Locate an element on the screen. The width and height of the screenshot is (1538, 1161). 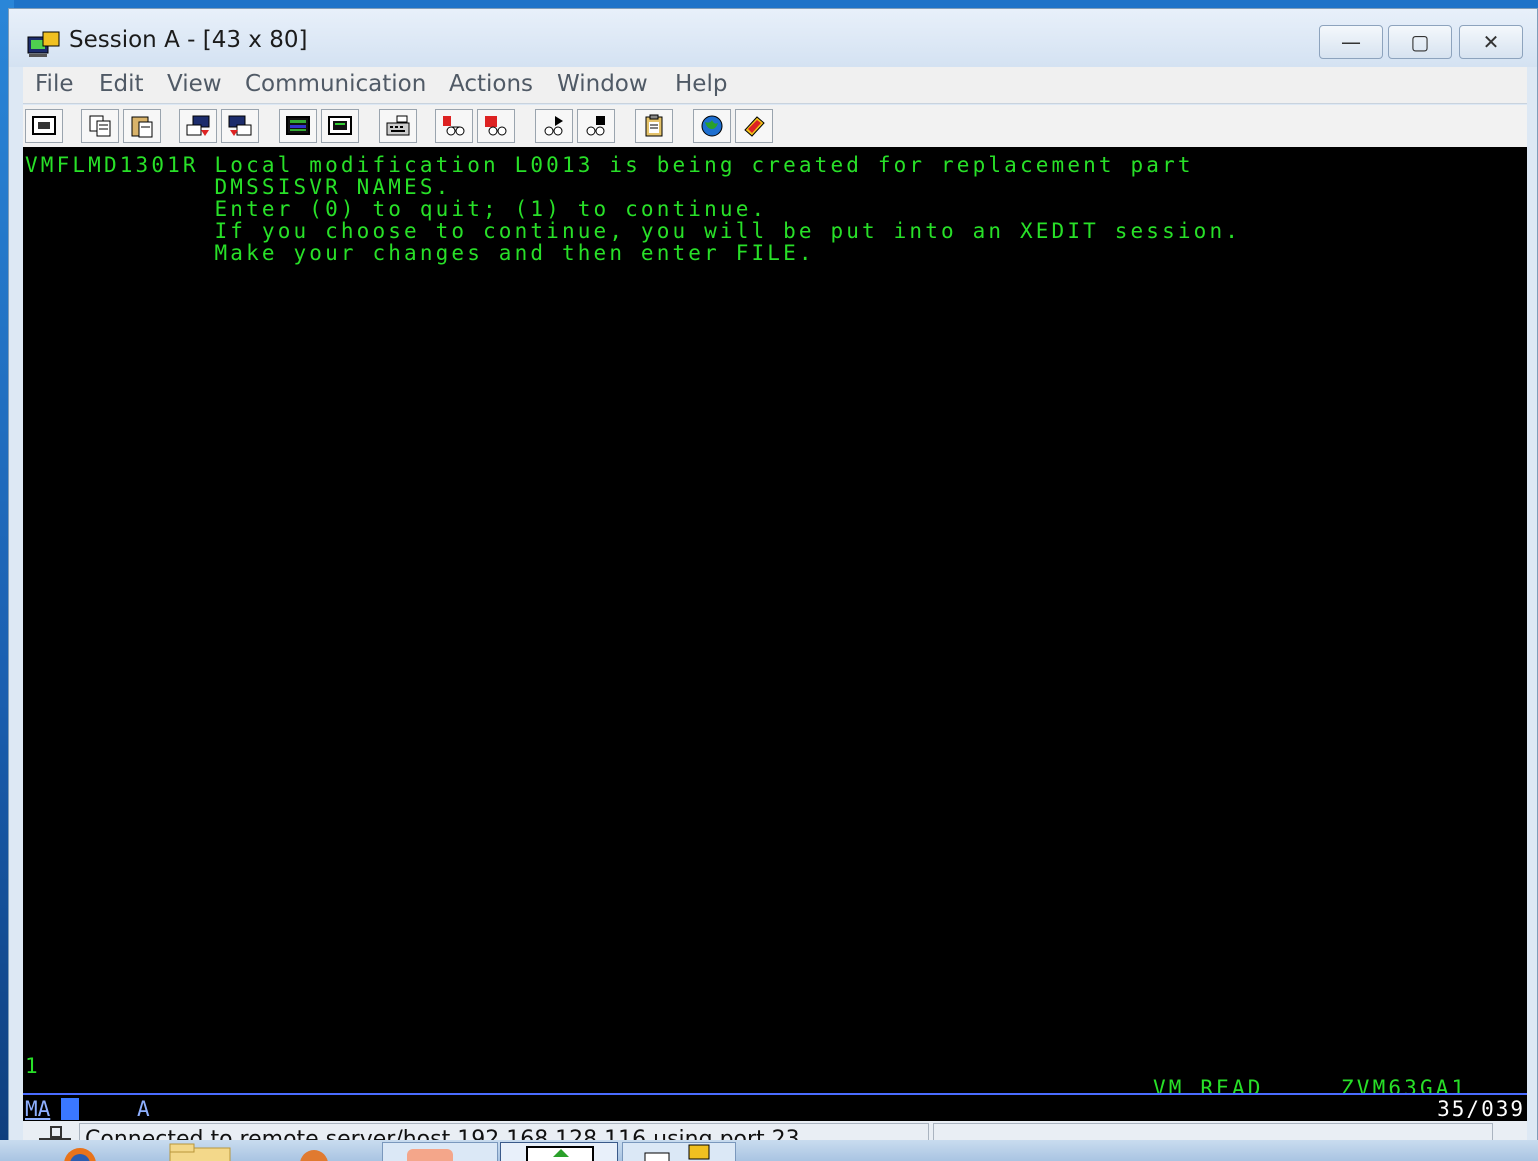
display-setup-button is located at coordinates (298, 126).